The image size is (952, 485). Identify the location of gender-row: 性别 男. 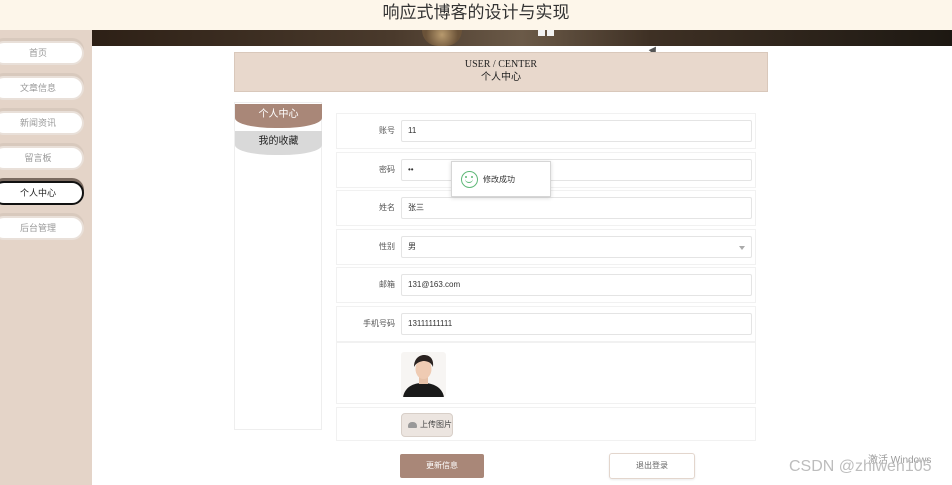
(546, 247).